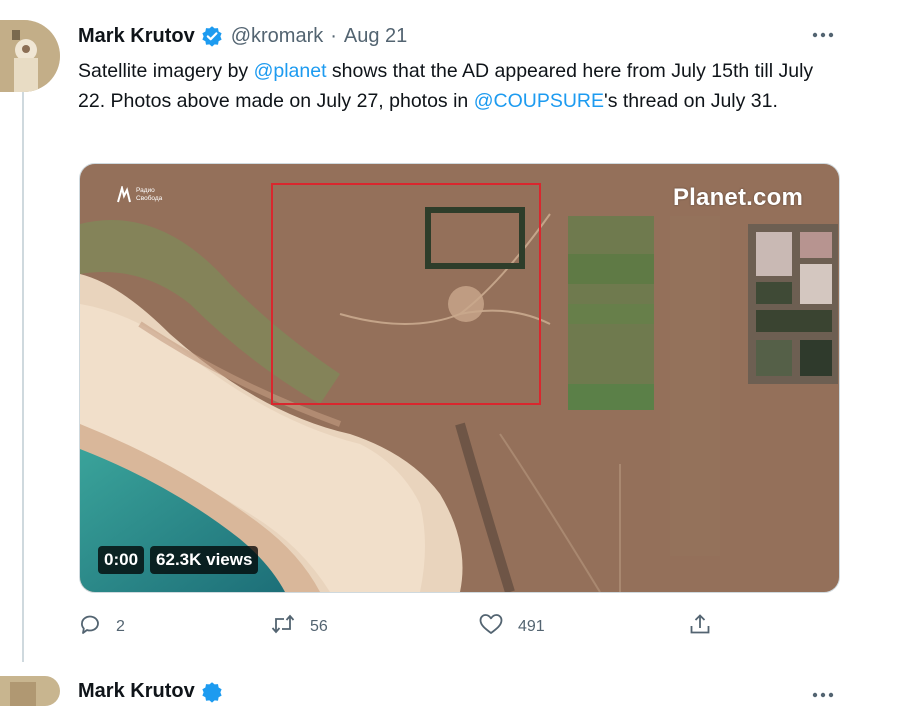 The width and height of the screenshot is (920, 706). What do you see at coordinates (120, 626) in the screenshot?
I see `reply-count: 2` at bounding box center [120, 626].